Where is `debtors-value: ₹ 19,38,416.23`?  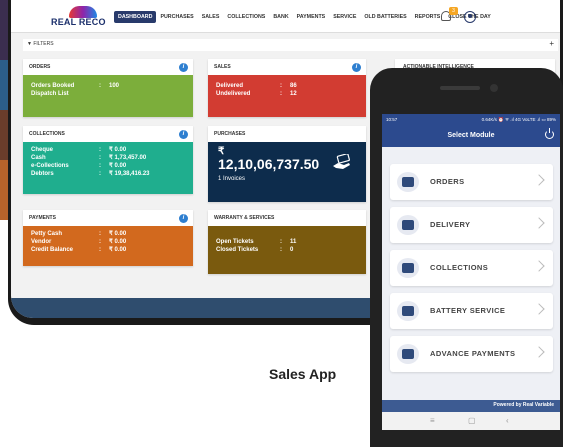 debtors-value: ₹ 19,38,416.23 is located at coordinates (129, 174).